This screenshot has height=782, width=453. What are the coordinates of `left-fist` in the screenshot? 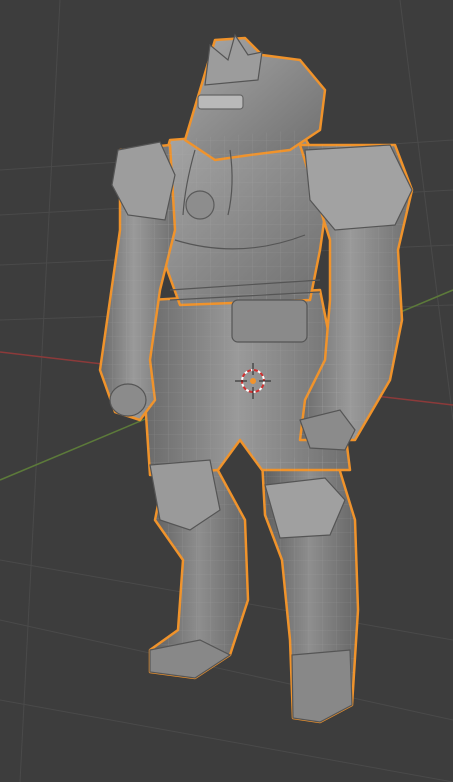 It's located at (128, 400).